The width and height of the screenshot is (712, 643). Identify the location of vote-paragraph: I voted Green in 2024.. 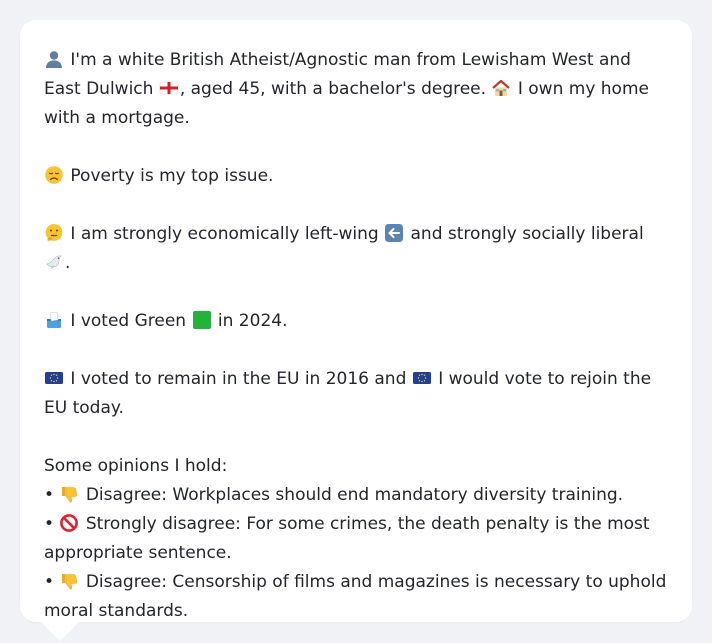
(356, 321).